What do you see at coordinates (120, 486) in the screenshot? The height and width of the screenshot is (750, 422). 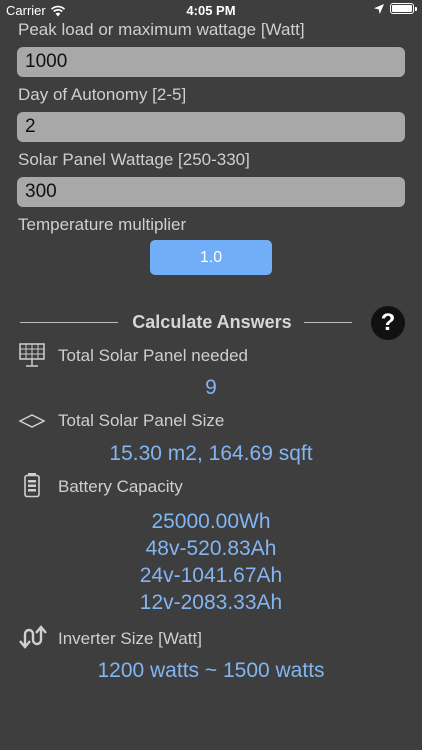 I see `battery-capacity-label: Battery Capacity` at bounding box center [120, 486].